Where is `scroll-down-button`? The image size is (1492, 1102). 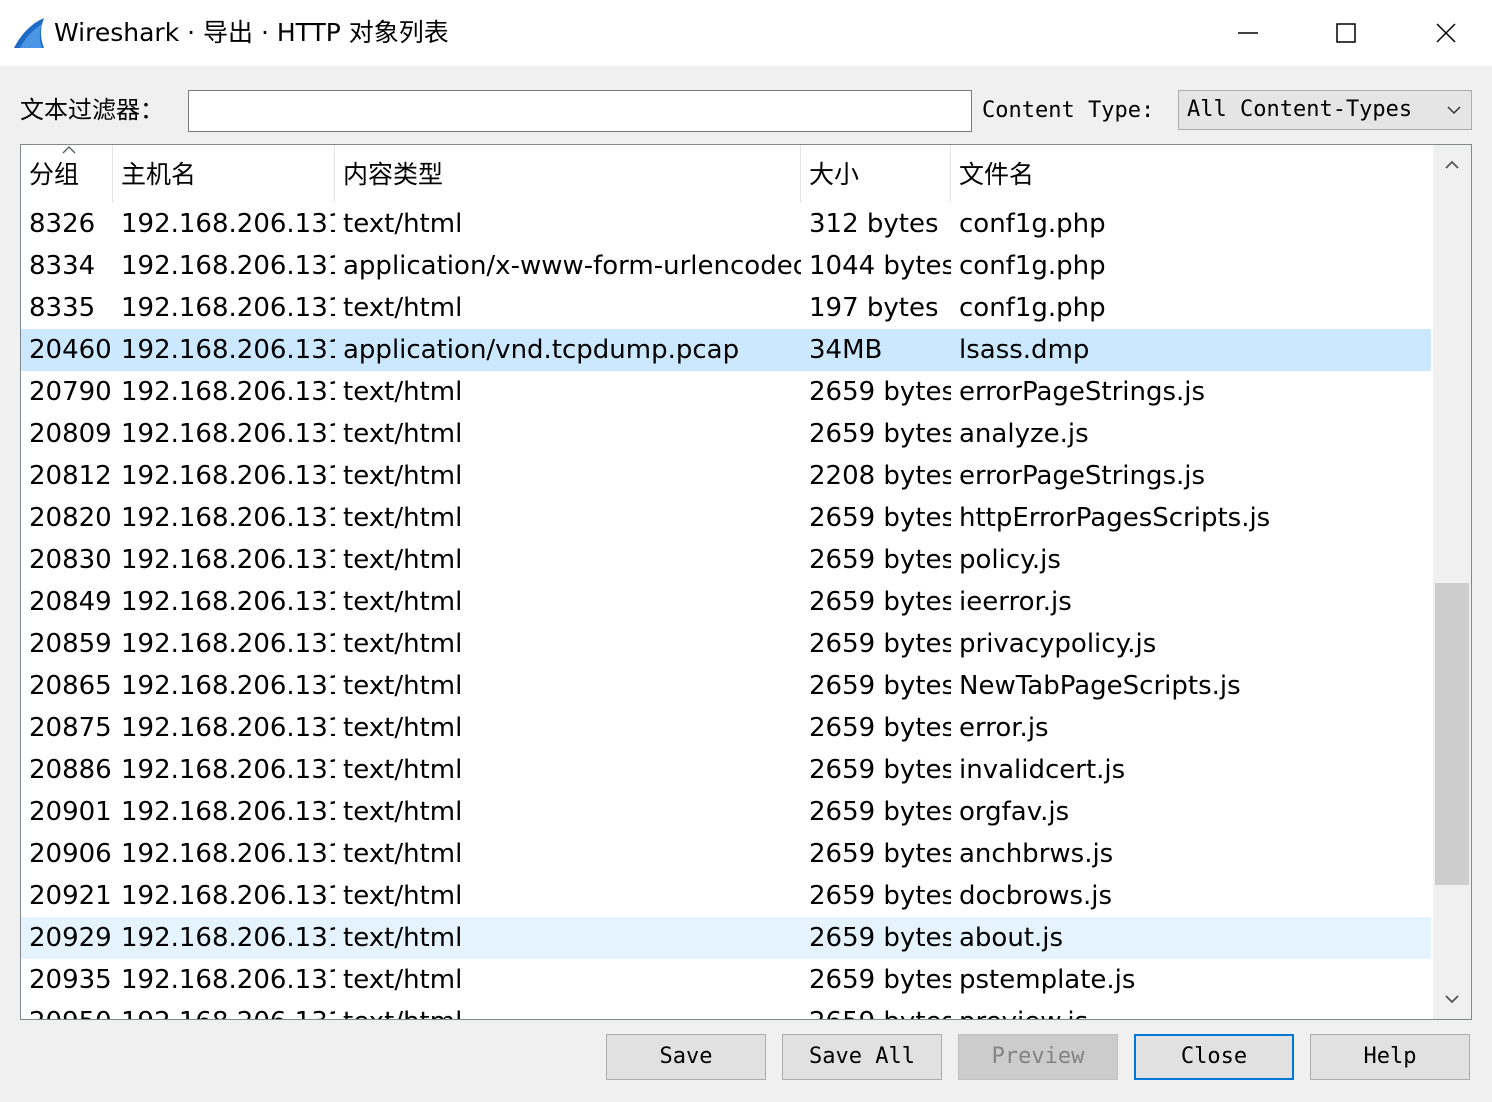
scroll-down-button is located at coordinates (1452, 999).